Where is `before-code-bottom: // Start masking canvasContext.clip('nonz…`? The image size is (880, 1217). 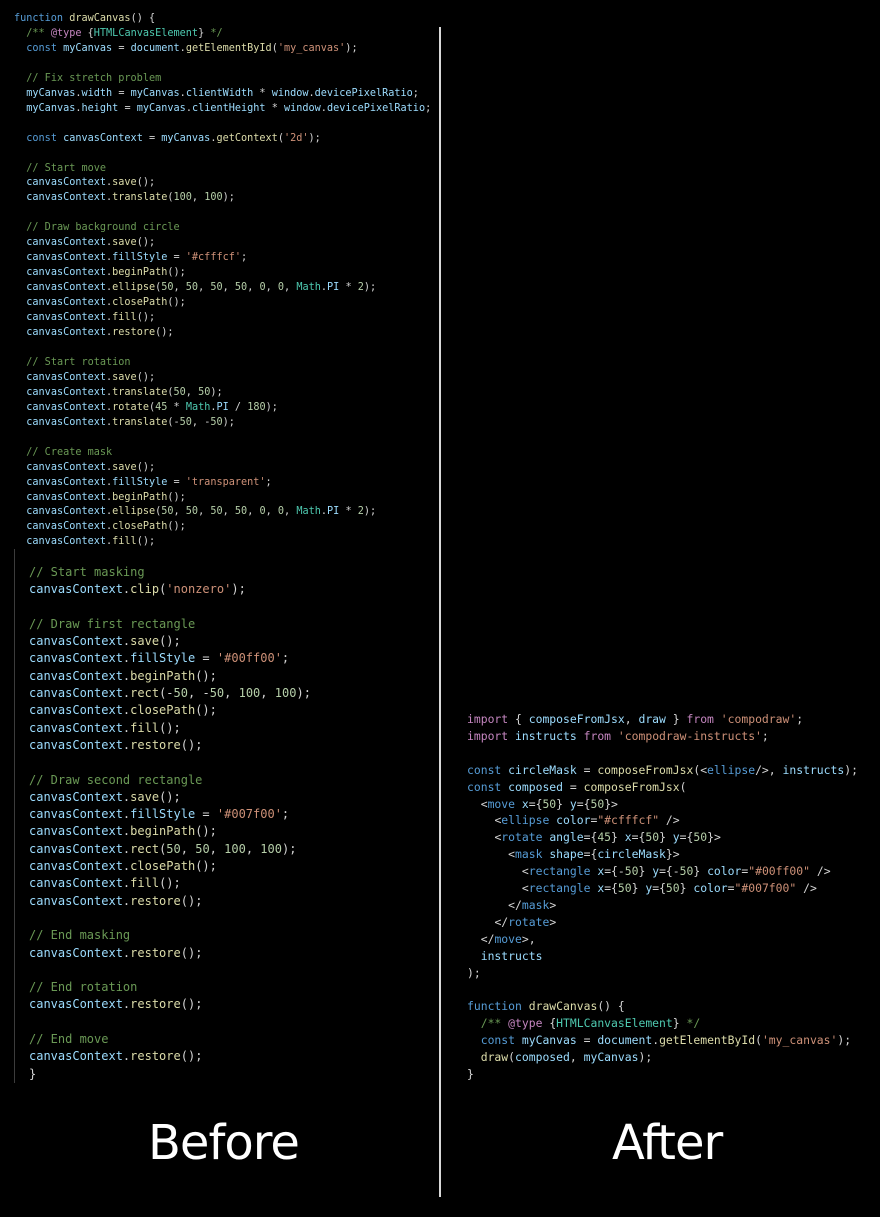
before-code-bottom: // Start masking canvasContext.clip('nonz… is located at coordinates (170, 823).